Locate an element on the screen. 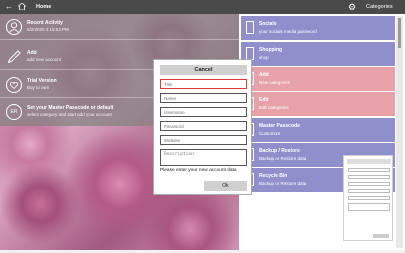 This screenshot has width=405, height=253. row-subtitle: Buy to own is located at coordinates (38, 87).